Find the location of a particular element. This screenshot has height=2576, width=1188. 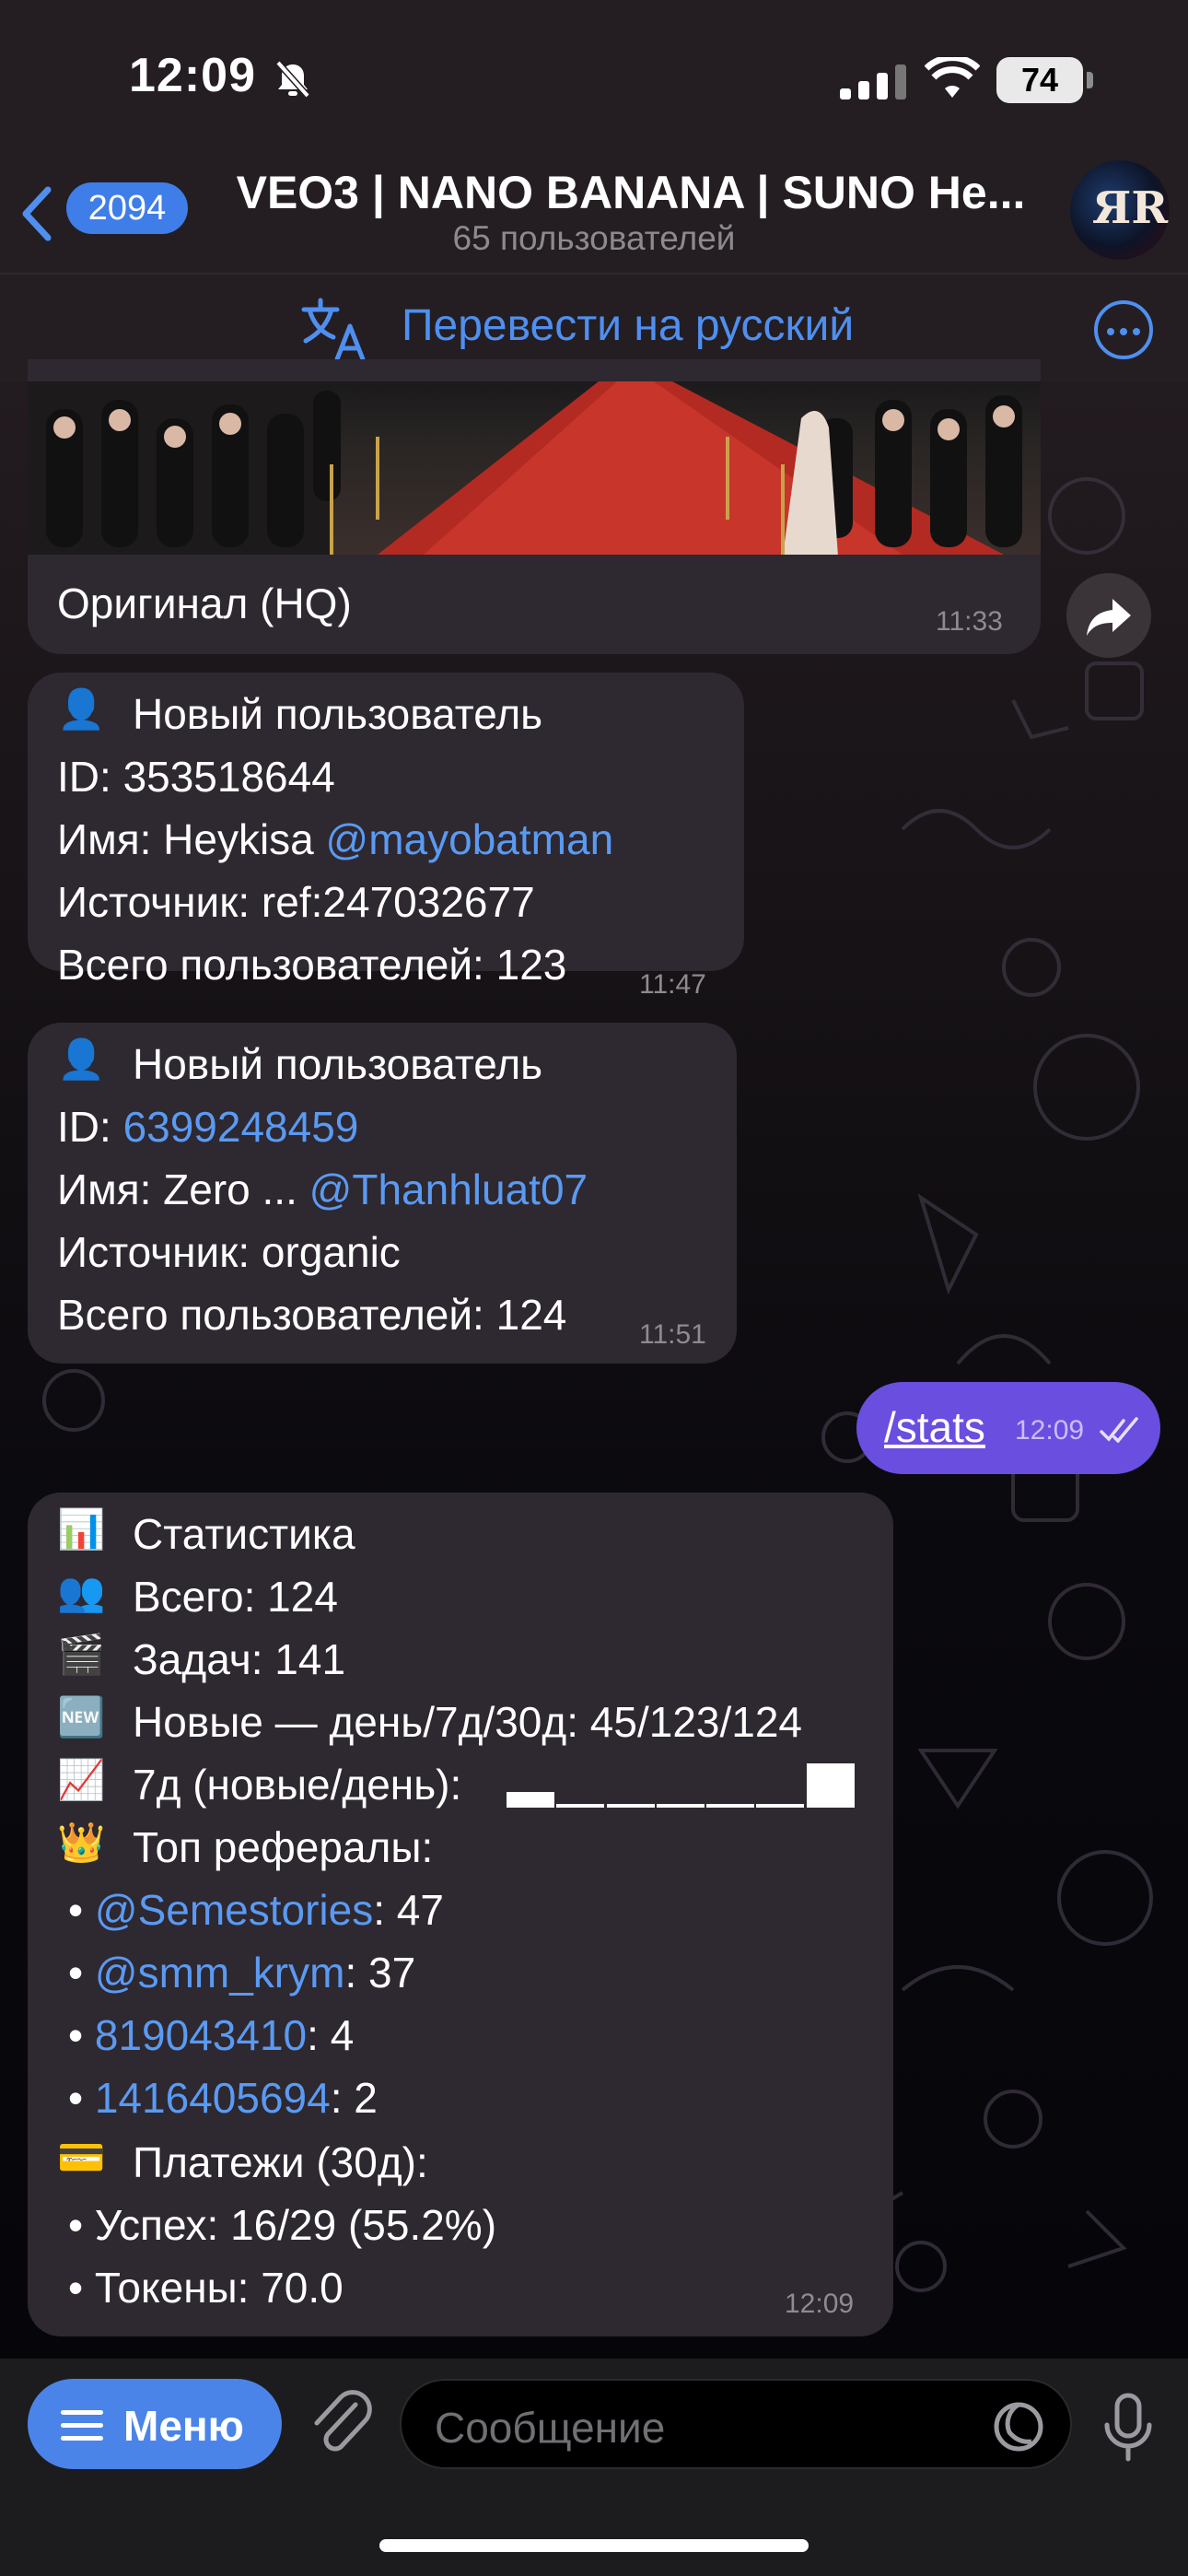

total-users-line: Всего пользователей: 123 is located at coordinates (312, 965).